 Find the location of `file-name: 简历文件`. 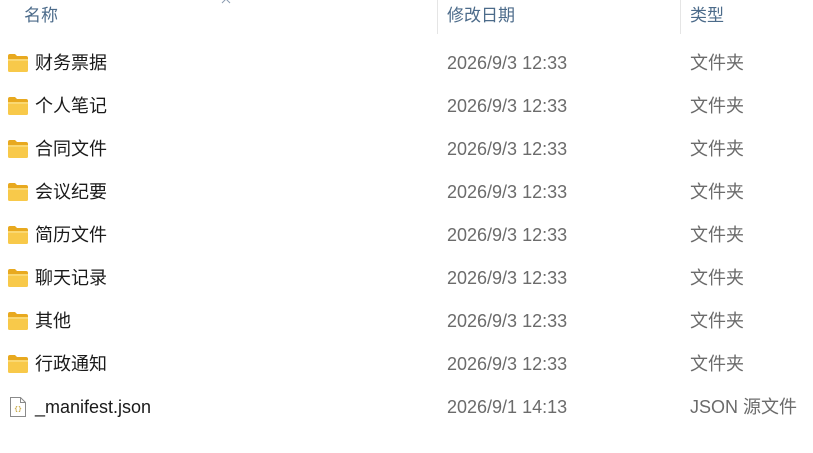

file-name: 简历文件 is located at coordinates (71, 235).